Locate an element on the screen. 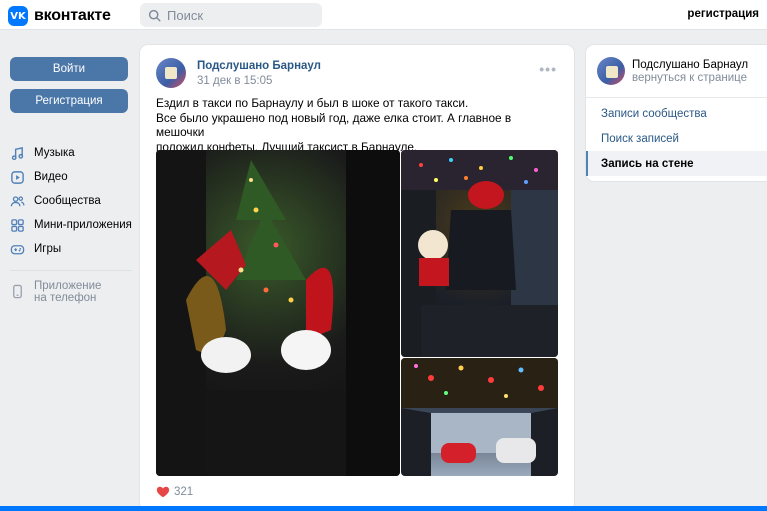 The width and height of the screenshot is (767, 511). like-button: 321 is located at coordinates (174, 492).